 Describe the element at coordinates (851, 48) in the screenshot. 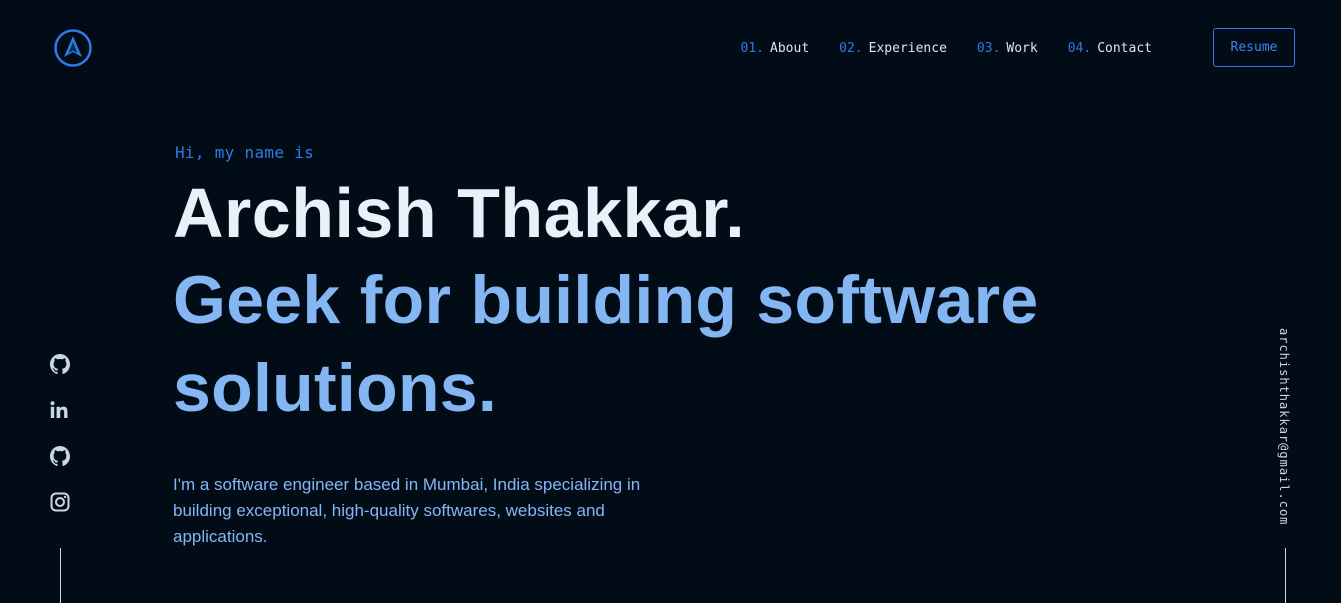

I see `nav-number: 02.` at that location.